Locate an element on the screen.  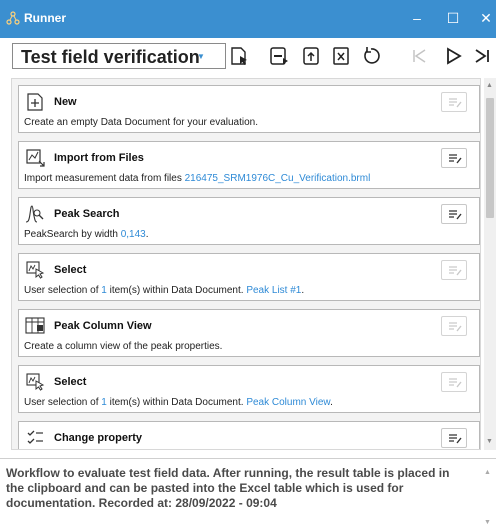
reset-icon is located at coordinates (371, 56).